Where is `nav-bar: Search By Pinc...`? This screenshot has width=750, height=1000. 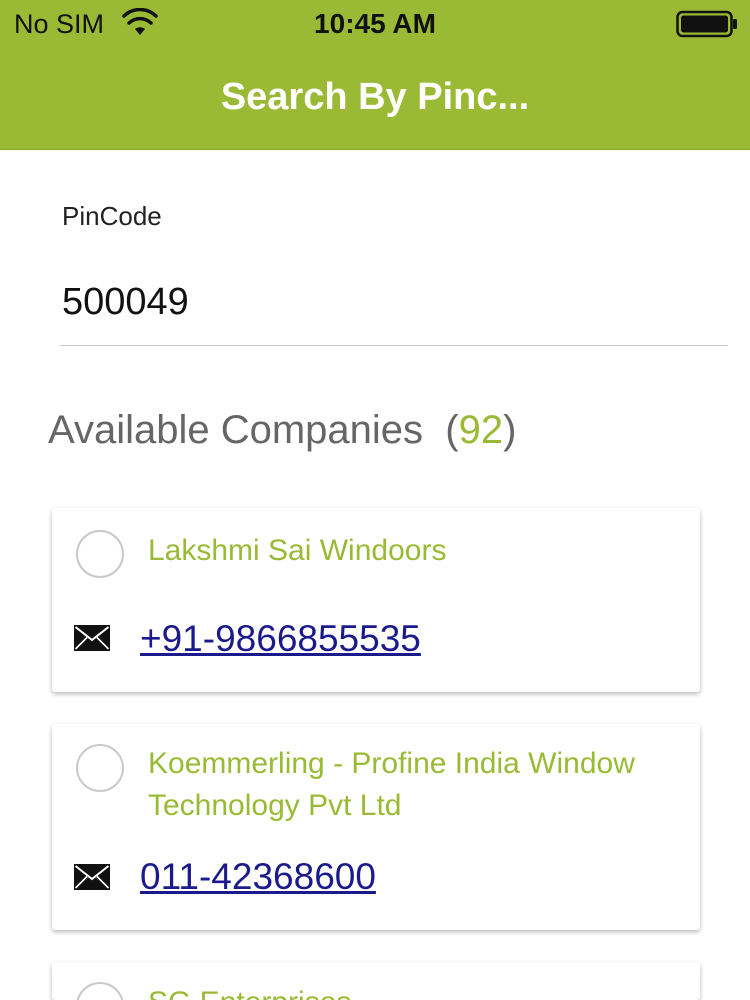 nav-bar: Search By Pinc... is located at coordinates (375, 99).